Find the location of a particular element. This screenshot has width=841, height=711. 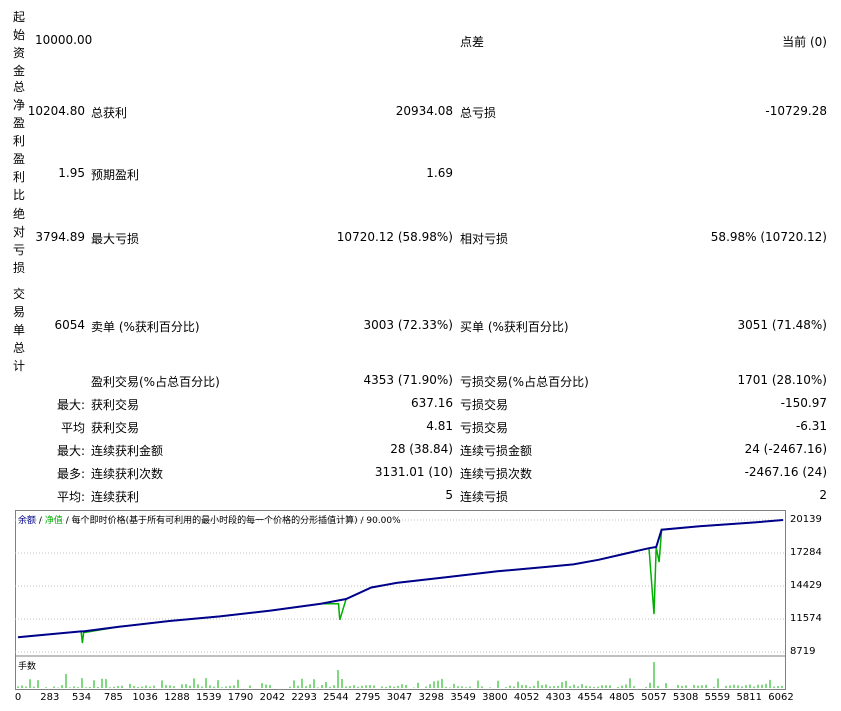

largest-loss-label: 亏损交易 is located at coordinates (484, 405).